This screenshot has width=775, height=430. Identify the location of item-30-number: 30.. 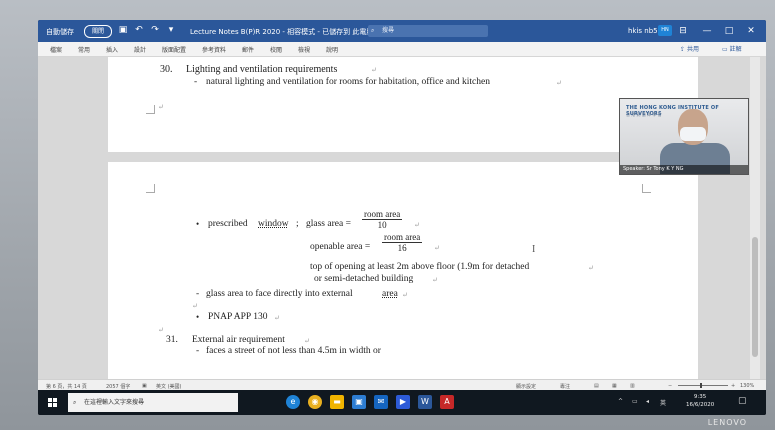
(166, 69).